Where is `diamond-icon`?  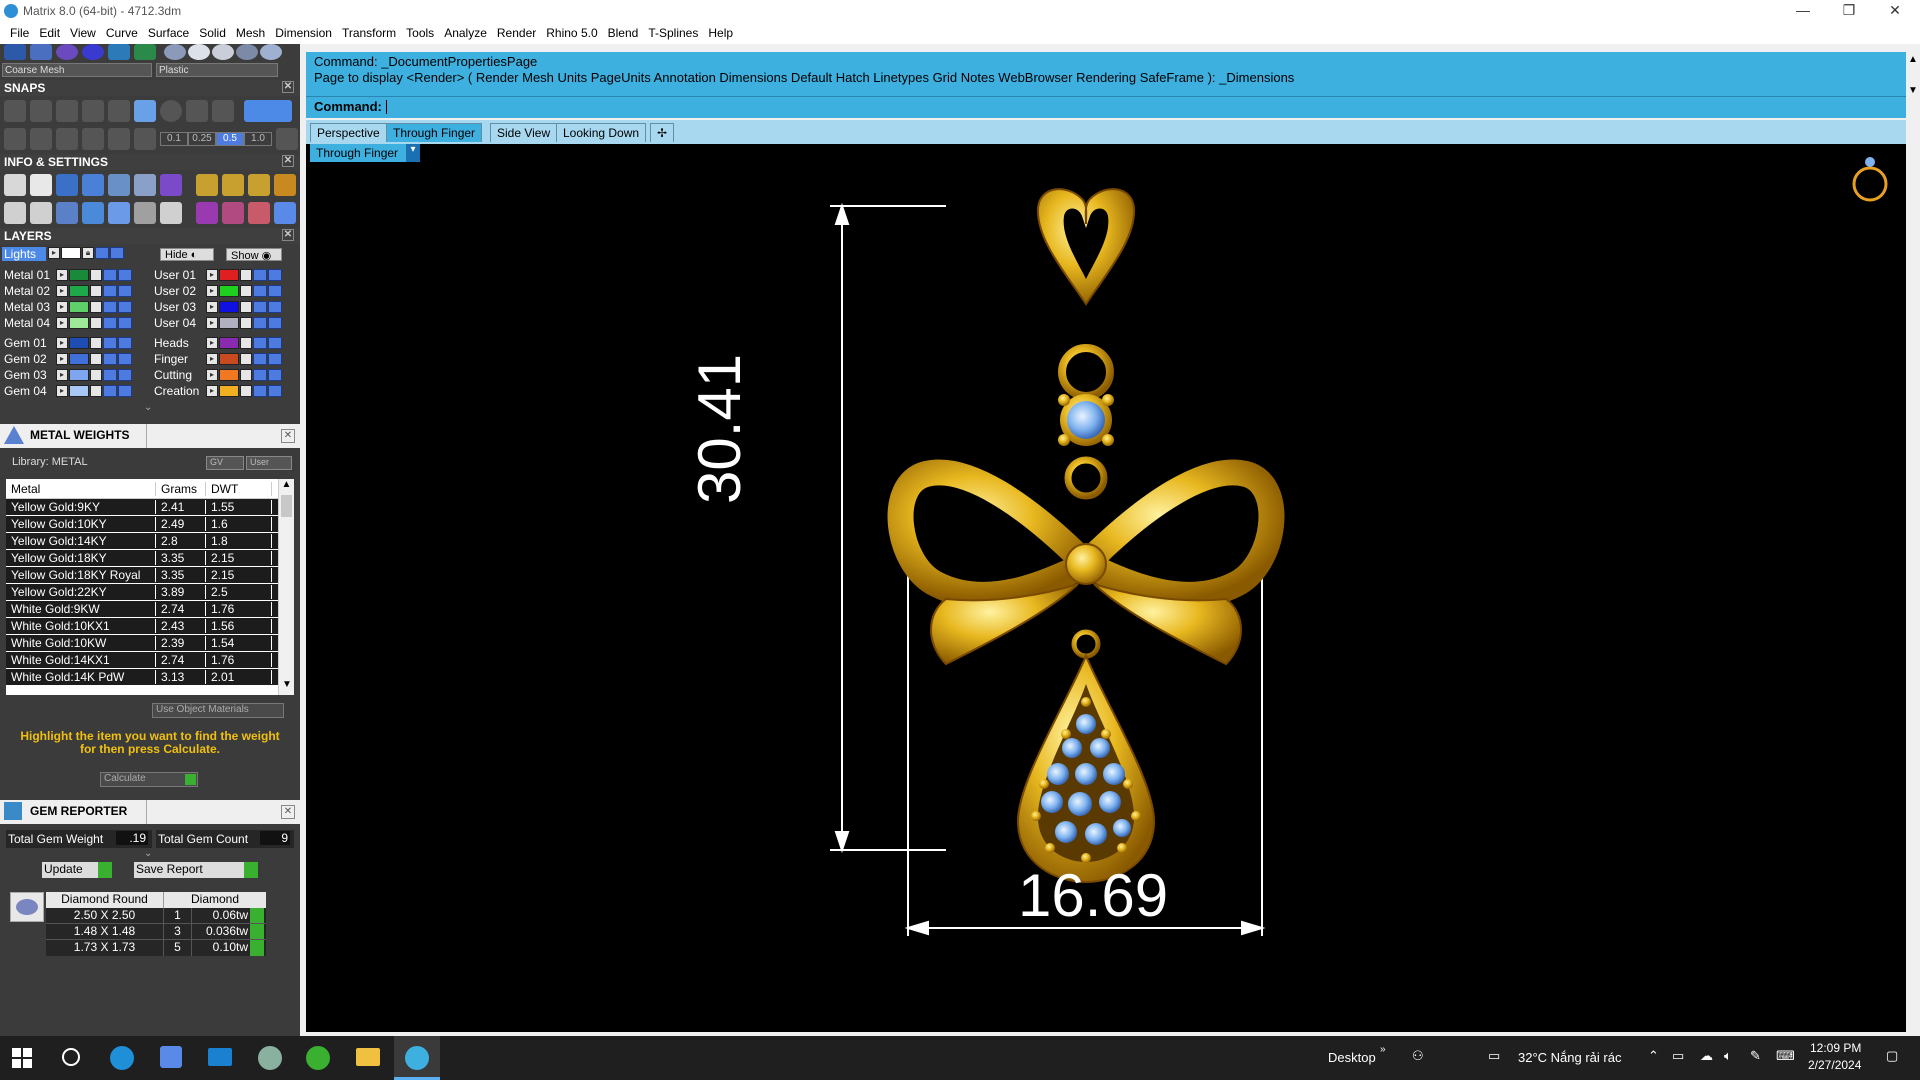
diamond-icon is located at coordinates (119, 139).